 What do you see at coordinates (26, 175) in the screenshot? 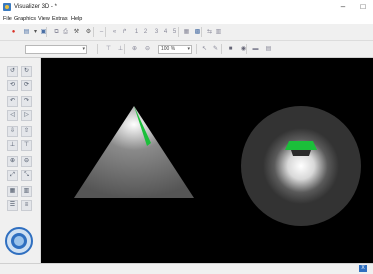
I see `slope-down-icon: ⤡` at bounding box center [26, 175].